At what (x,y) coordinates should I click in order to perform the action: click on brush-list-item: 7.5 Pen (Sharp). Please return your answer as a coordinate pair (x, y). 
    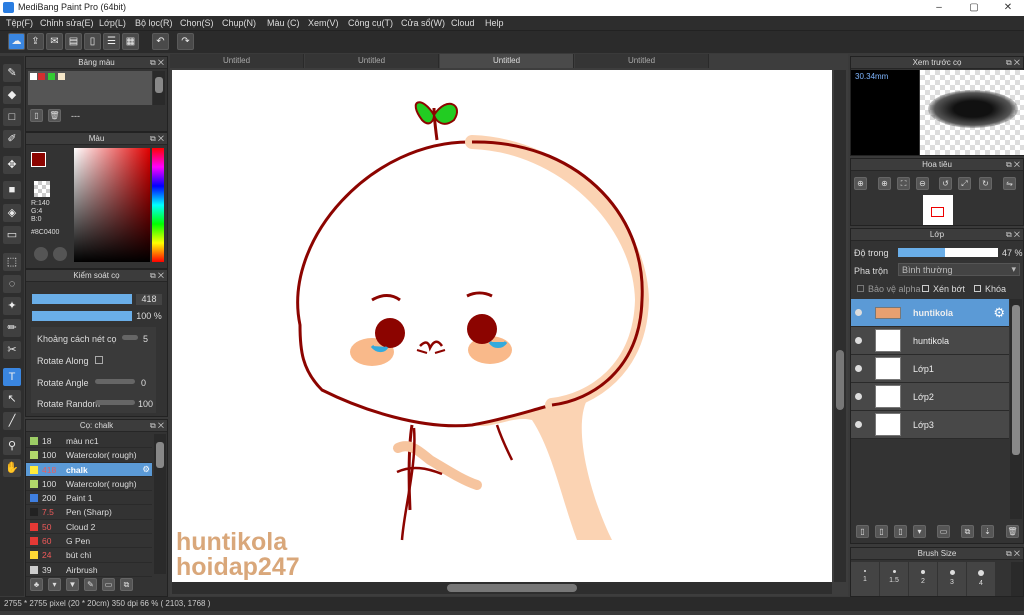
    Looking at the image, I should click on (89, 512).